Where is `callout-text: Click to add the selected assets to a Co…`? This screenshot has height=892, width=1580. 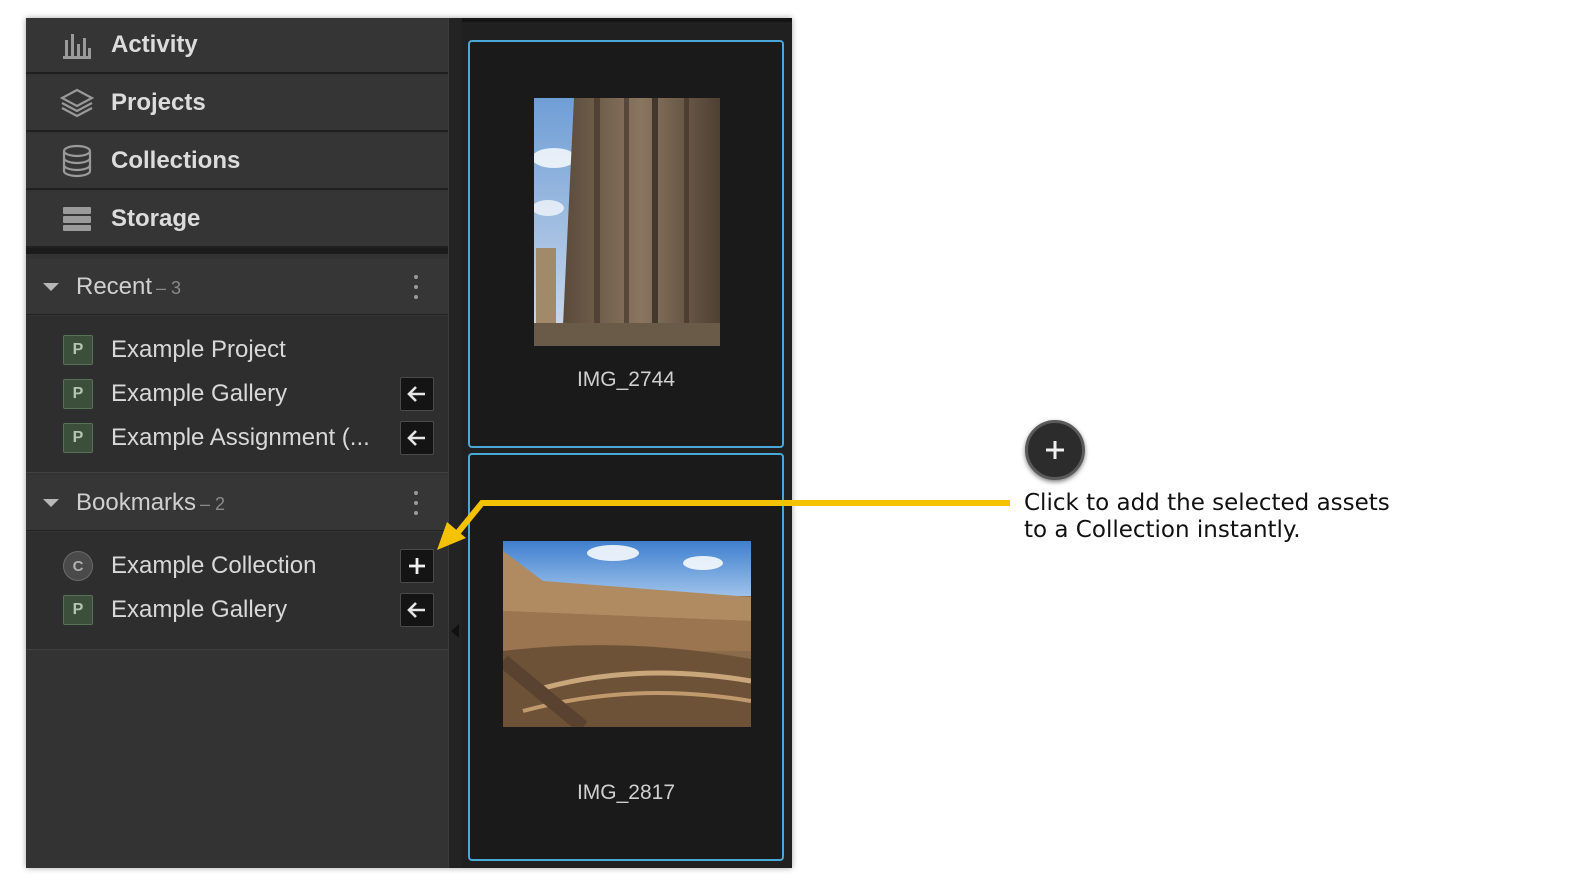 callout-text: Click to add the selected assets to a Co… is located at coordinates (1207, 517).